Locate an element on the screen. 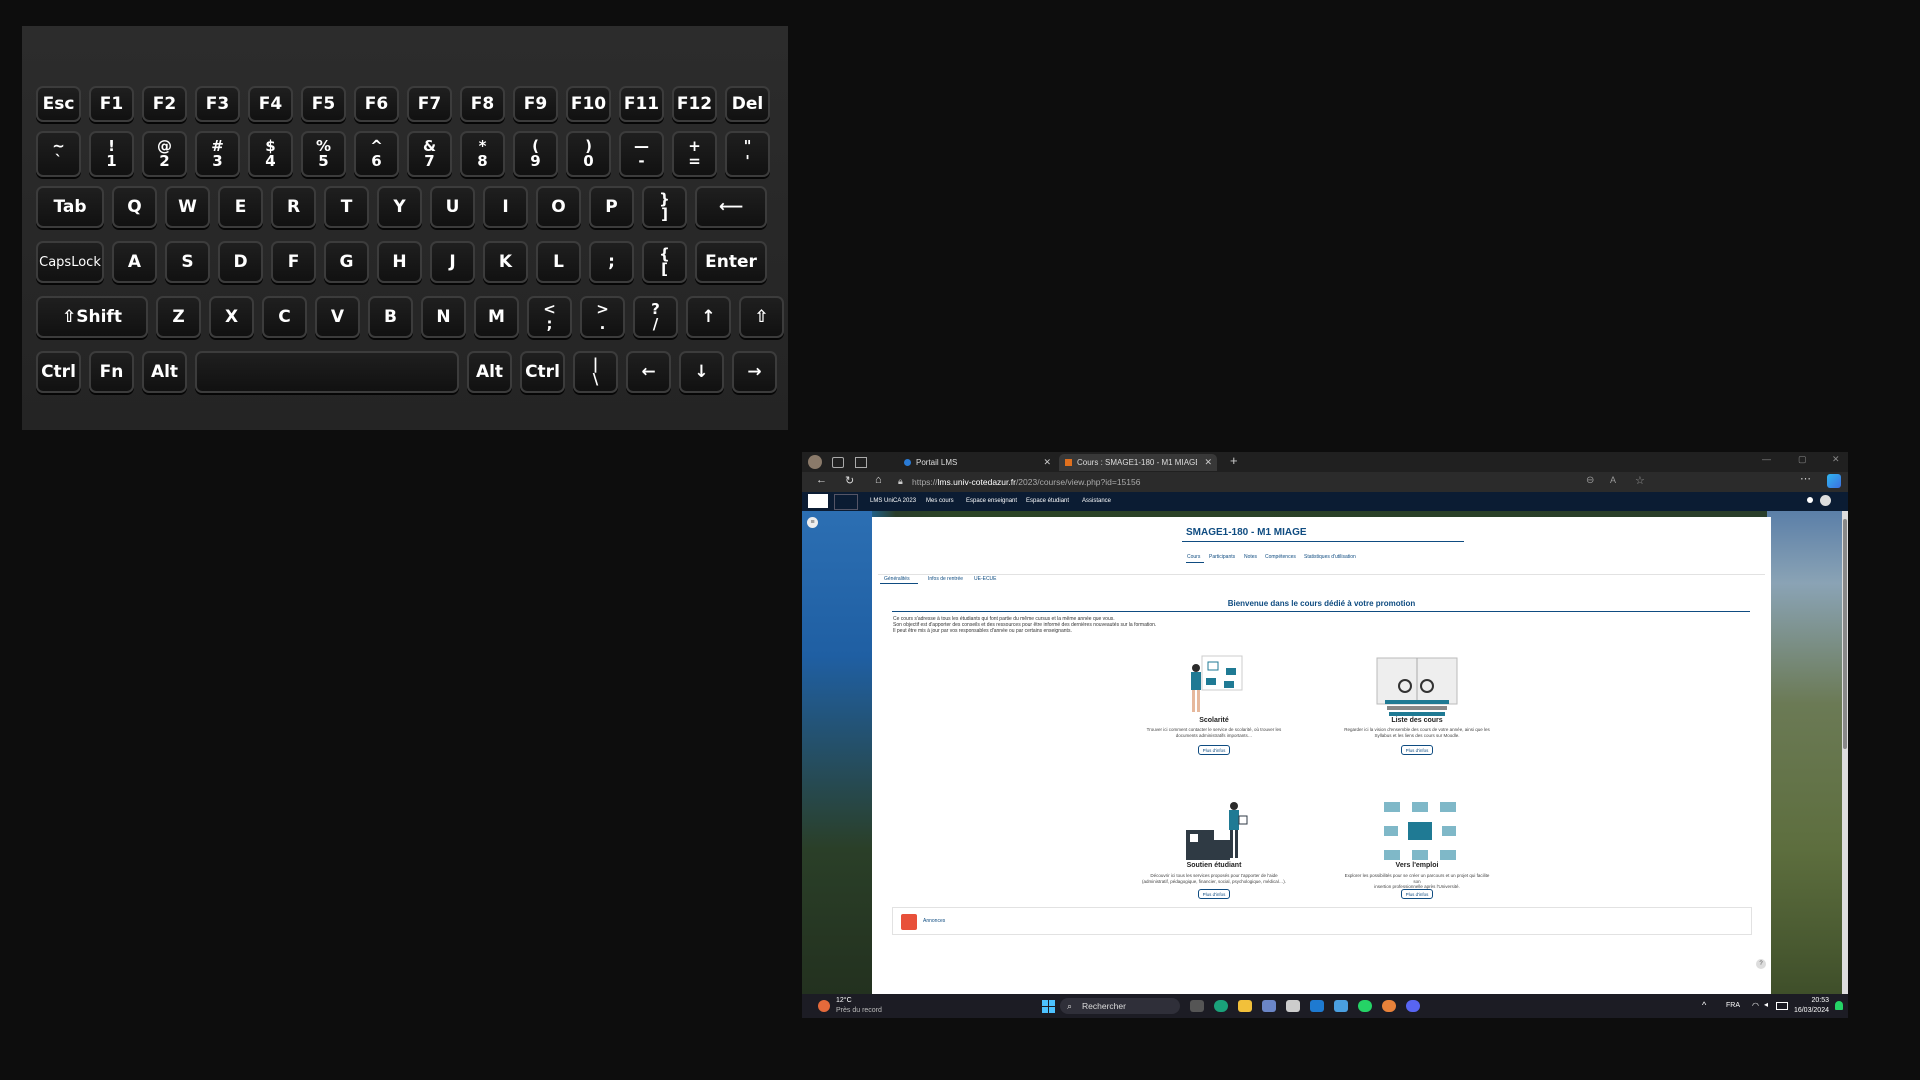  tab-cours: Cours is located at coordinates (1193, 557).